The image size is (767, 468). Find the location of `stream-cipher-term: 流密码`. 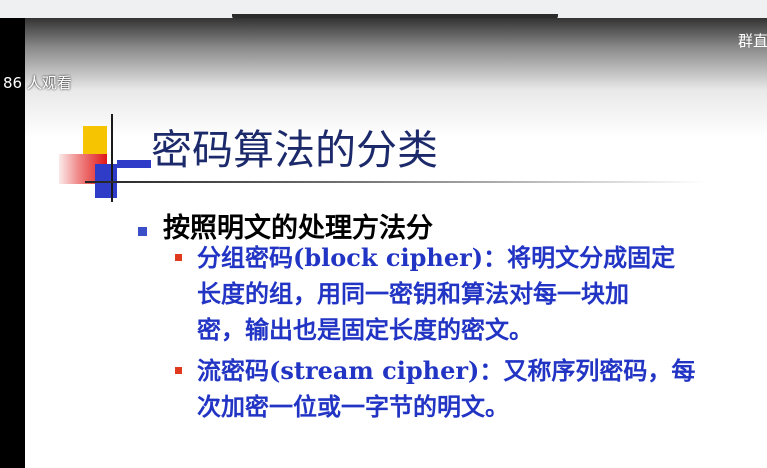

stream-cipher-term: 流密码 is located at coordinates (233, 371).